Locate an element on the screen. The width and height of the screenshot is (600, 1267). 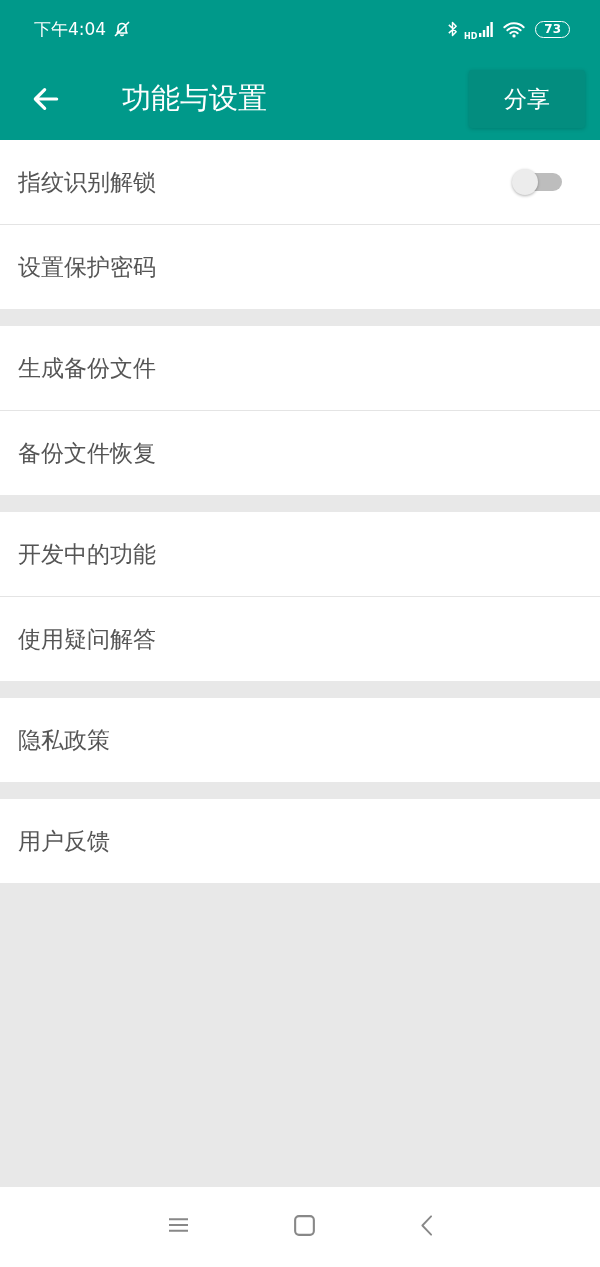
settings-label: 指纹识别解锁 is located at coordinates (87, 182).